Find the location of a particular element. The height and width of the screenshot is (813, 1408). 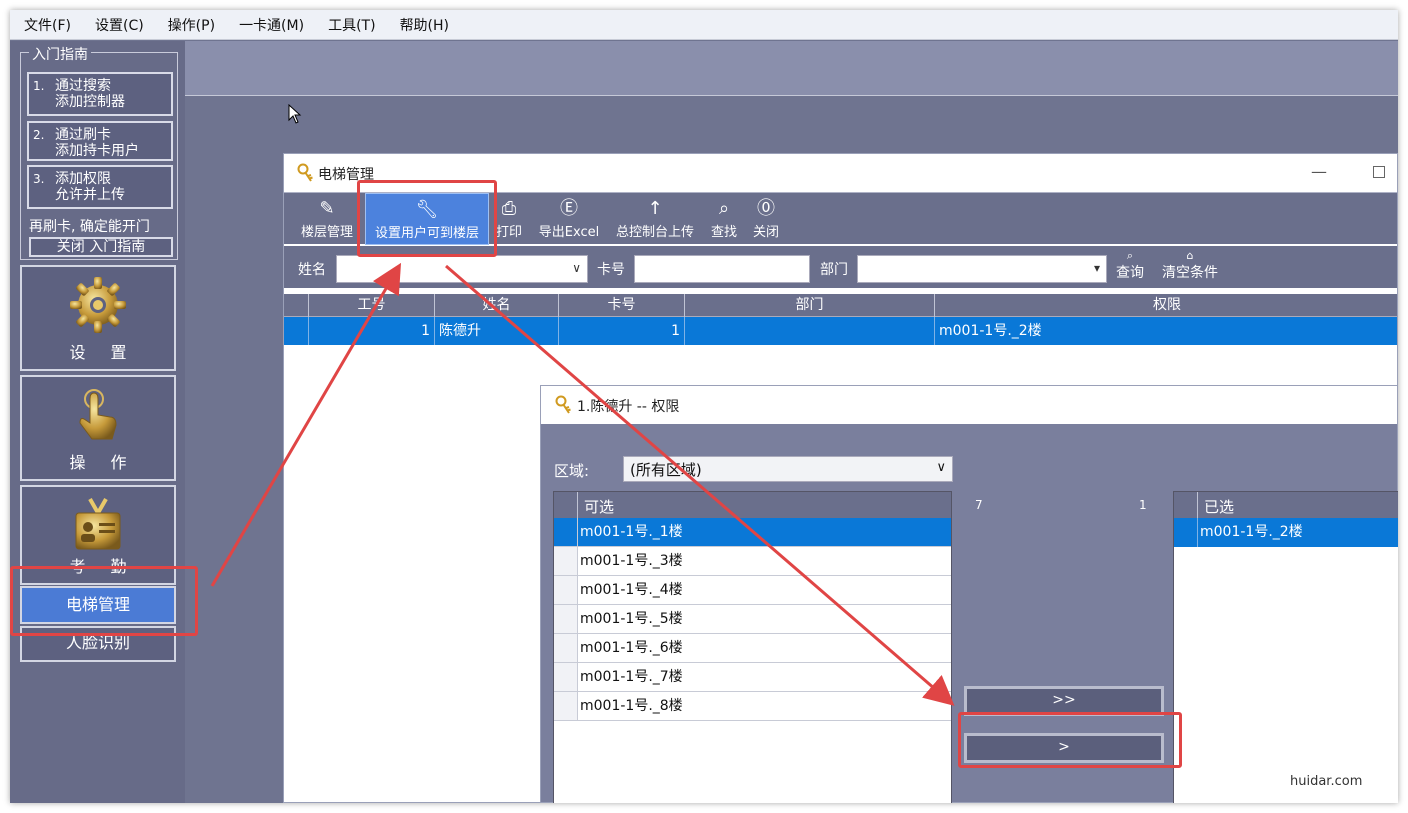

card-filter-input is located at coordinates (722, 269).